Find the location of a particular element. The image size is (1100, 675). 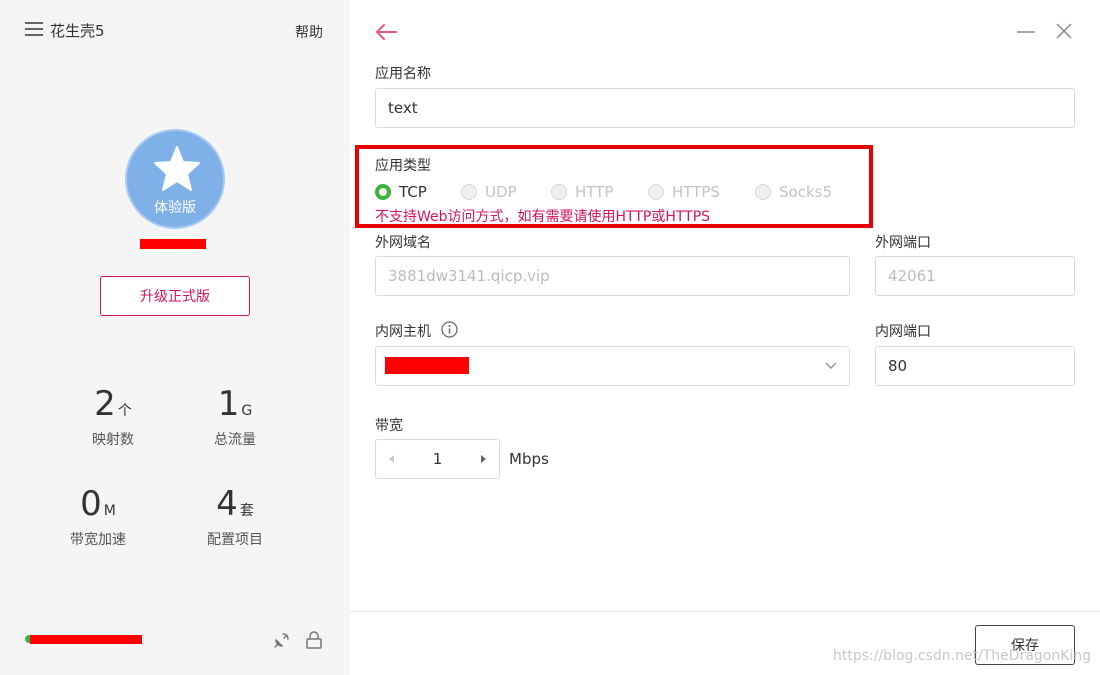

internal-port-label: 内网端口 is located at coordinates (903, 332).